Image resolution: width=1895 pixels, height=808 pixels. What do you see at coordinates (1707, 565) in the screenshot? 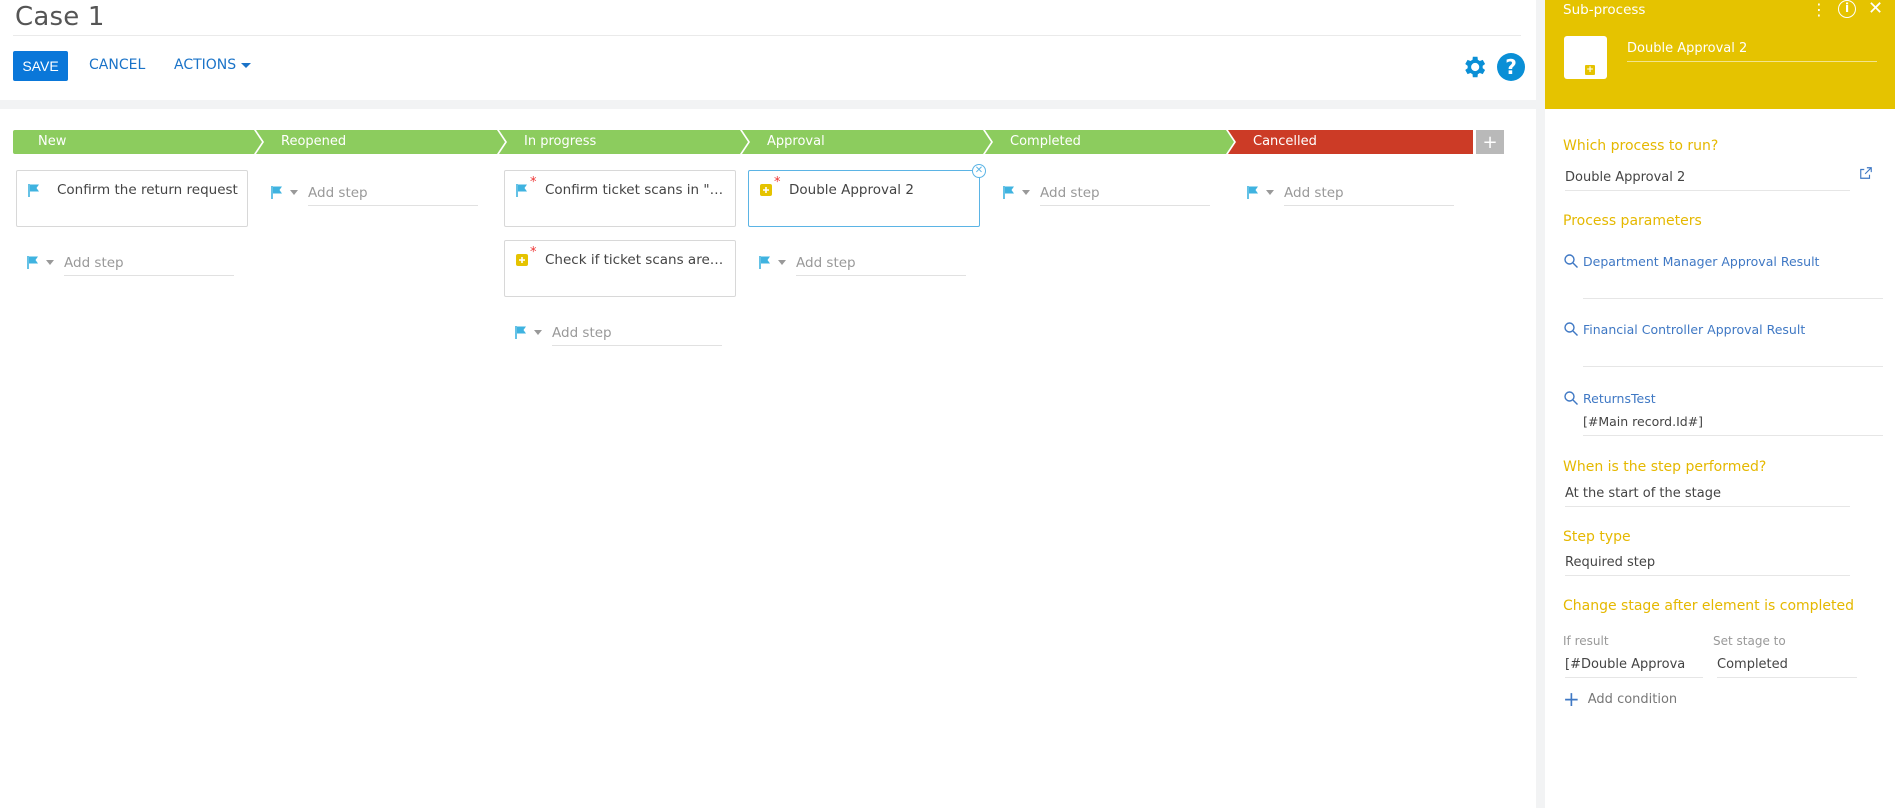
I see `step-type-field: Required step` at bounding box center [1707, 565].